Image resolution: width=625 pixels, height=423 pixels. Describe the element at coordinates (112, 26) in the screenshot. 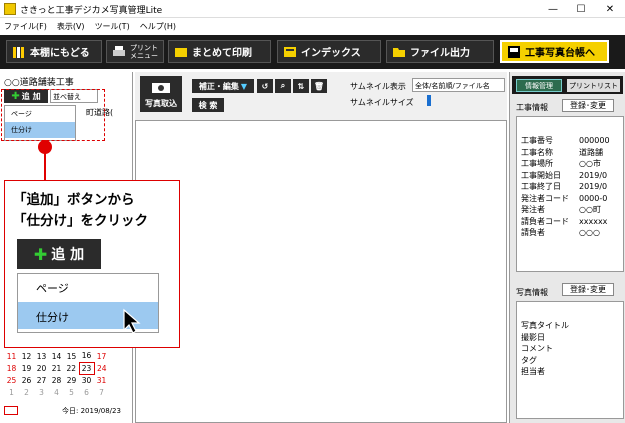

I see `menu-tools: ツール(T)` at that location.